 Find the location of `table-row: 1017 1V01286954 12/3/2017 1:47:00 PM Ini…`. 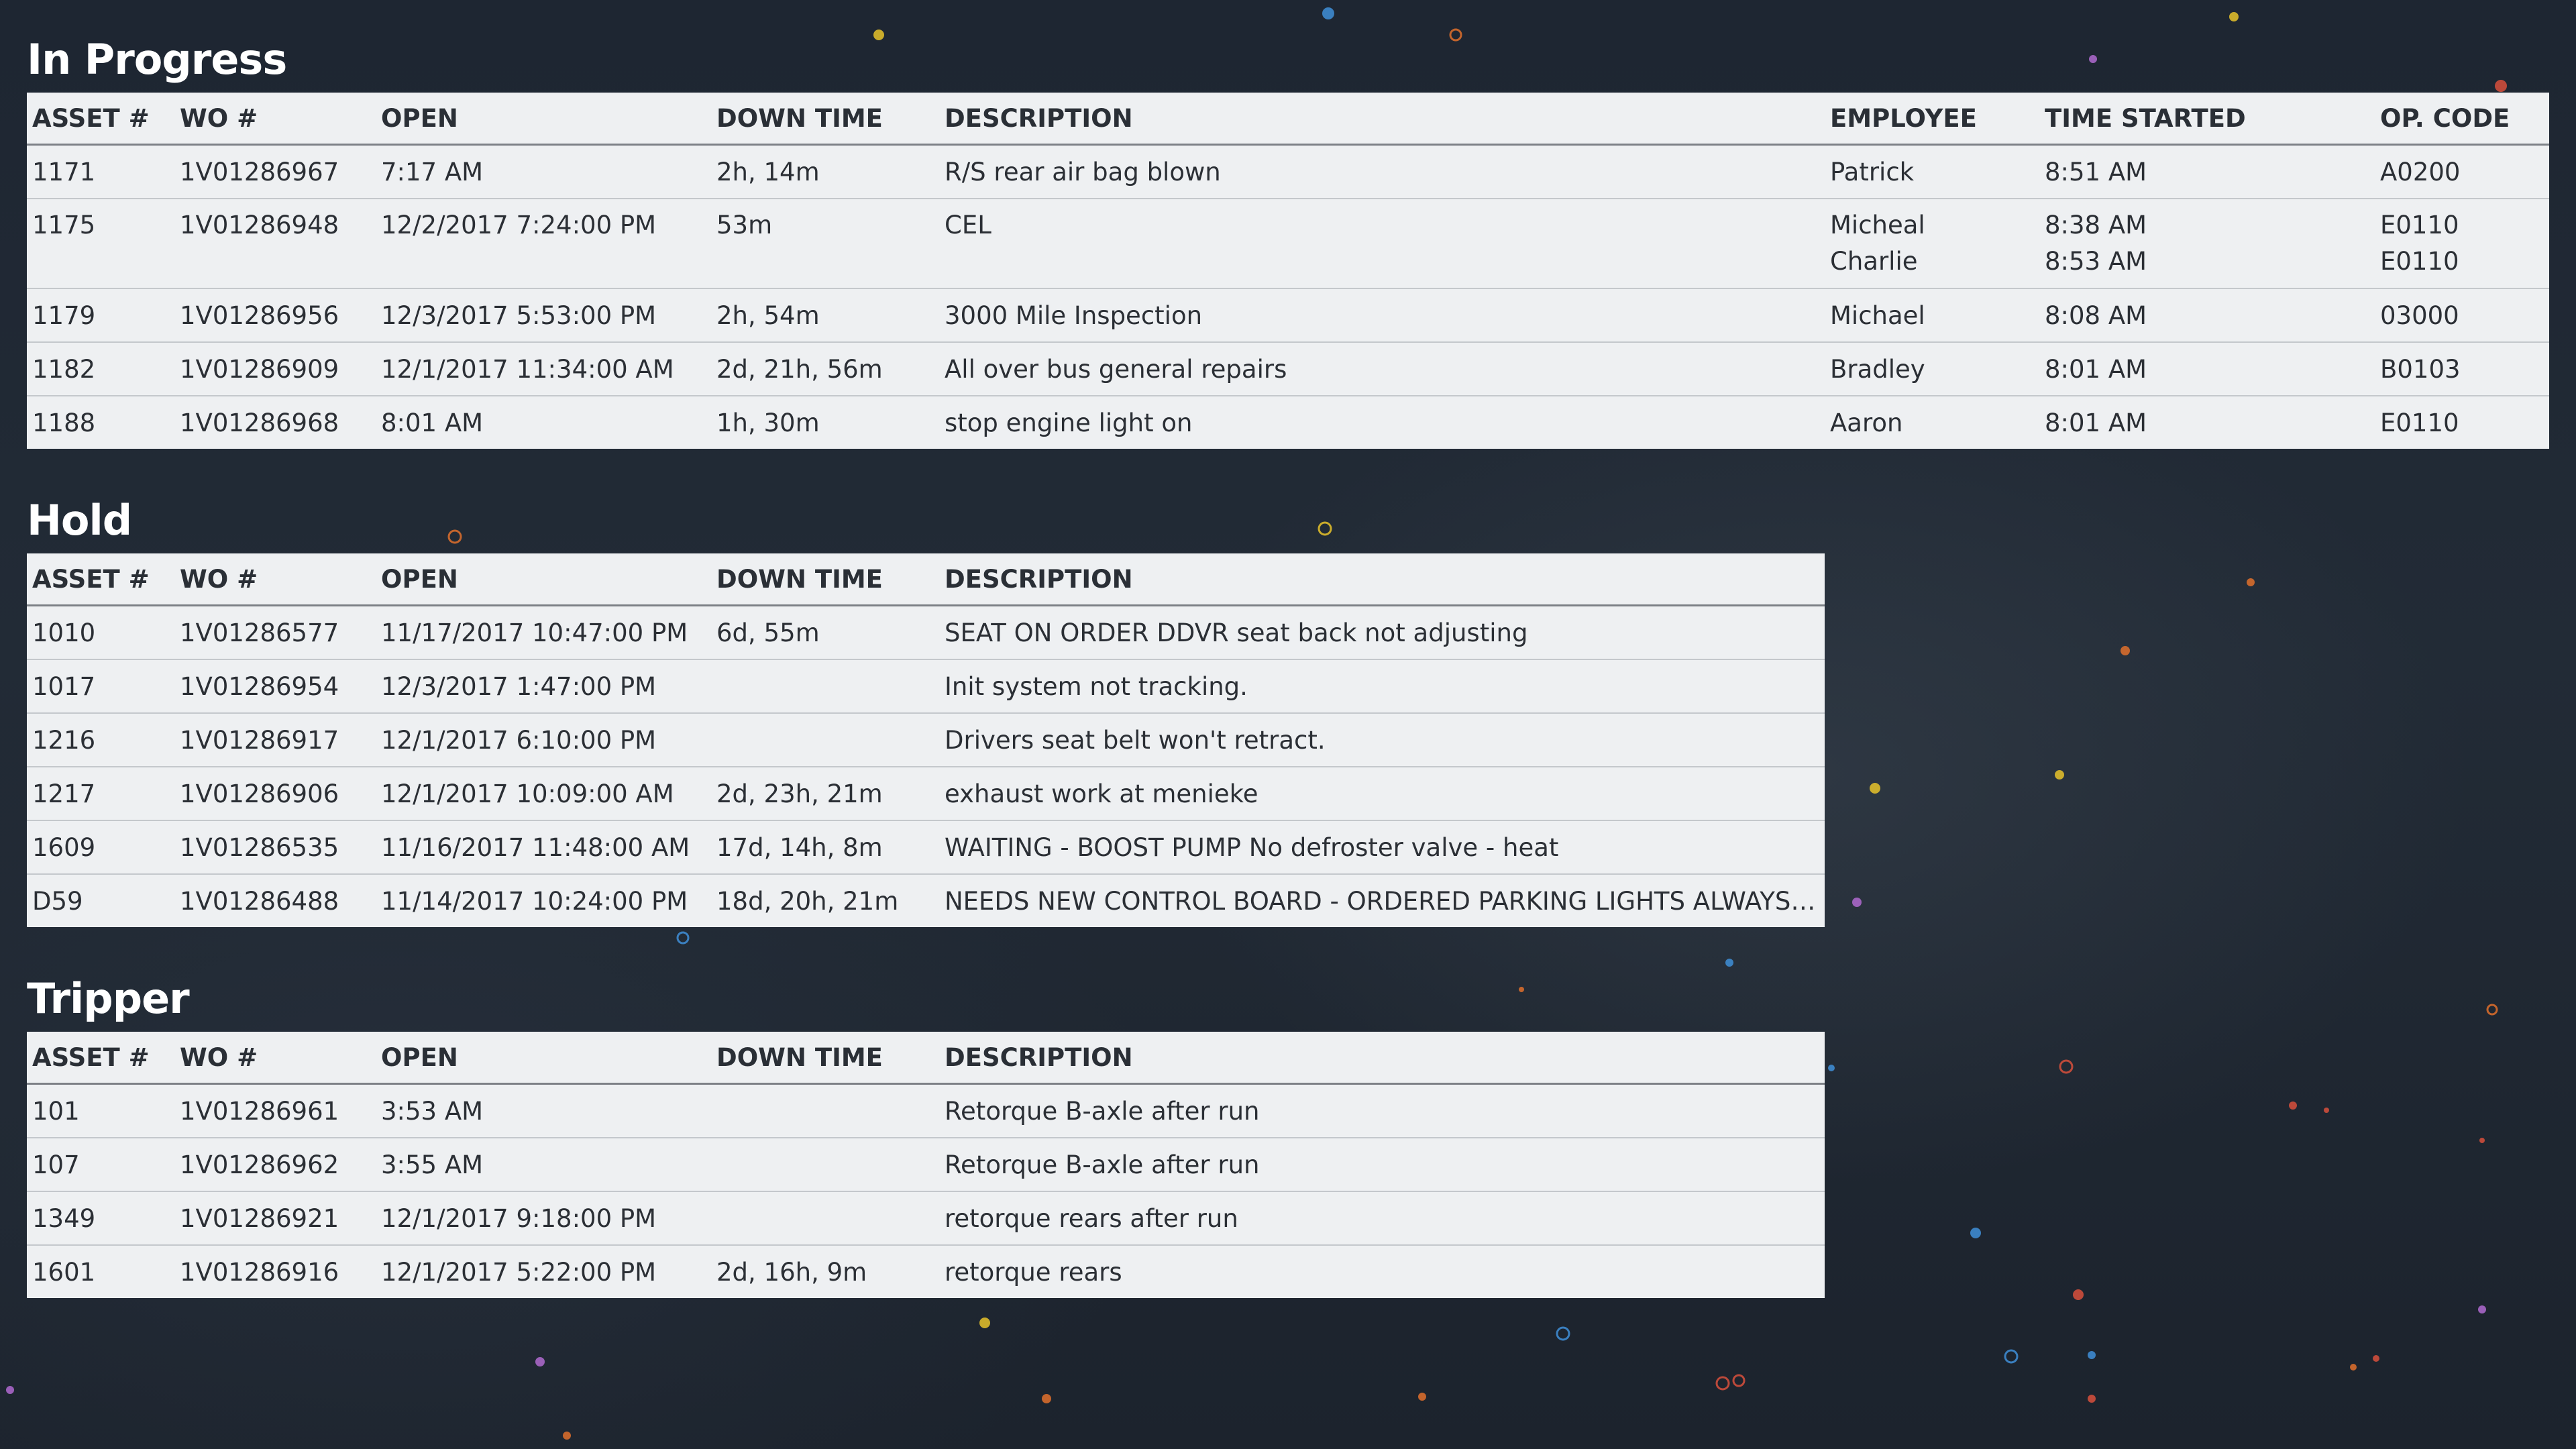

table-row: 1017 1V01286954 12/3/2017 1:47:00 PM Ini… is located at coordinates (926, 686).